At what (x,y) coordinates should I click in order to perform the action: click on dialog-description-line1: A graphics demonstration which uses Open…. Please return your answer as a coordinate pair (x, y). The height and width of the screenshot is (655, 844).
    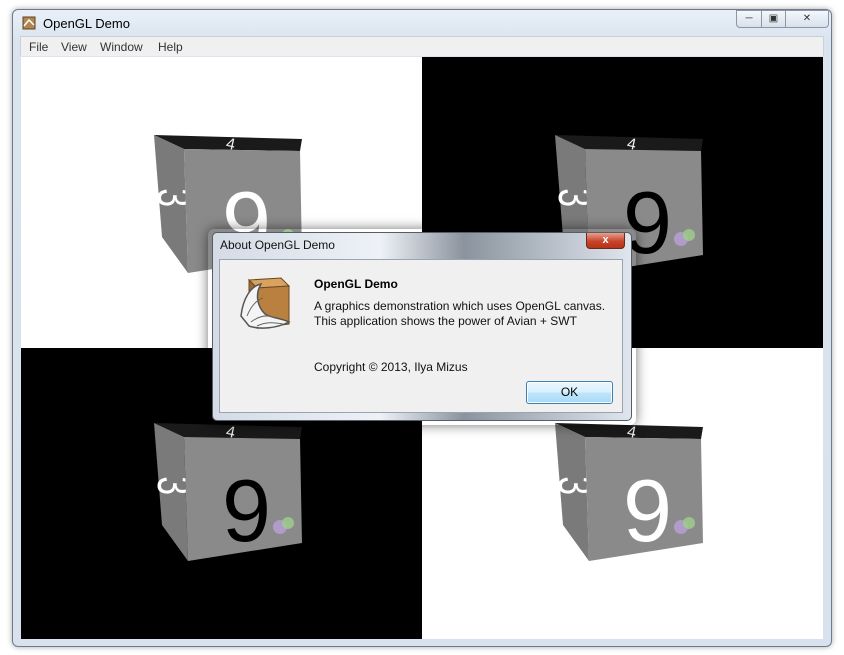
    Looking at the image, I should click on (460, 306).